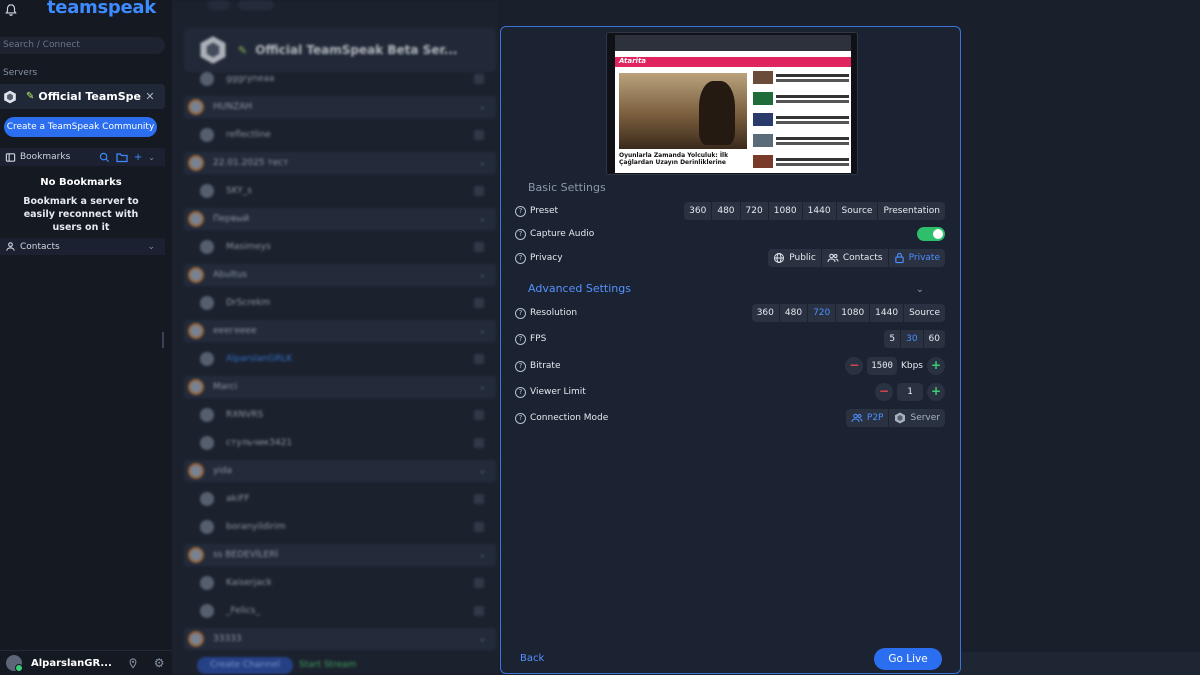  What do you see at coordinates (340, 555) in the screenshot?
I see `channel-row: ss BEDEVİLERİ ⌄` at bounding box center [340, 555].